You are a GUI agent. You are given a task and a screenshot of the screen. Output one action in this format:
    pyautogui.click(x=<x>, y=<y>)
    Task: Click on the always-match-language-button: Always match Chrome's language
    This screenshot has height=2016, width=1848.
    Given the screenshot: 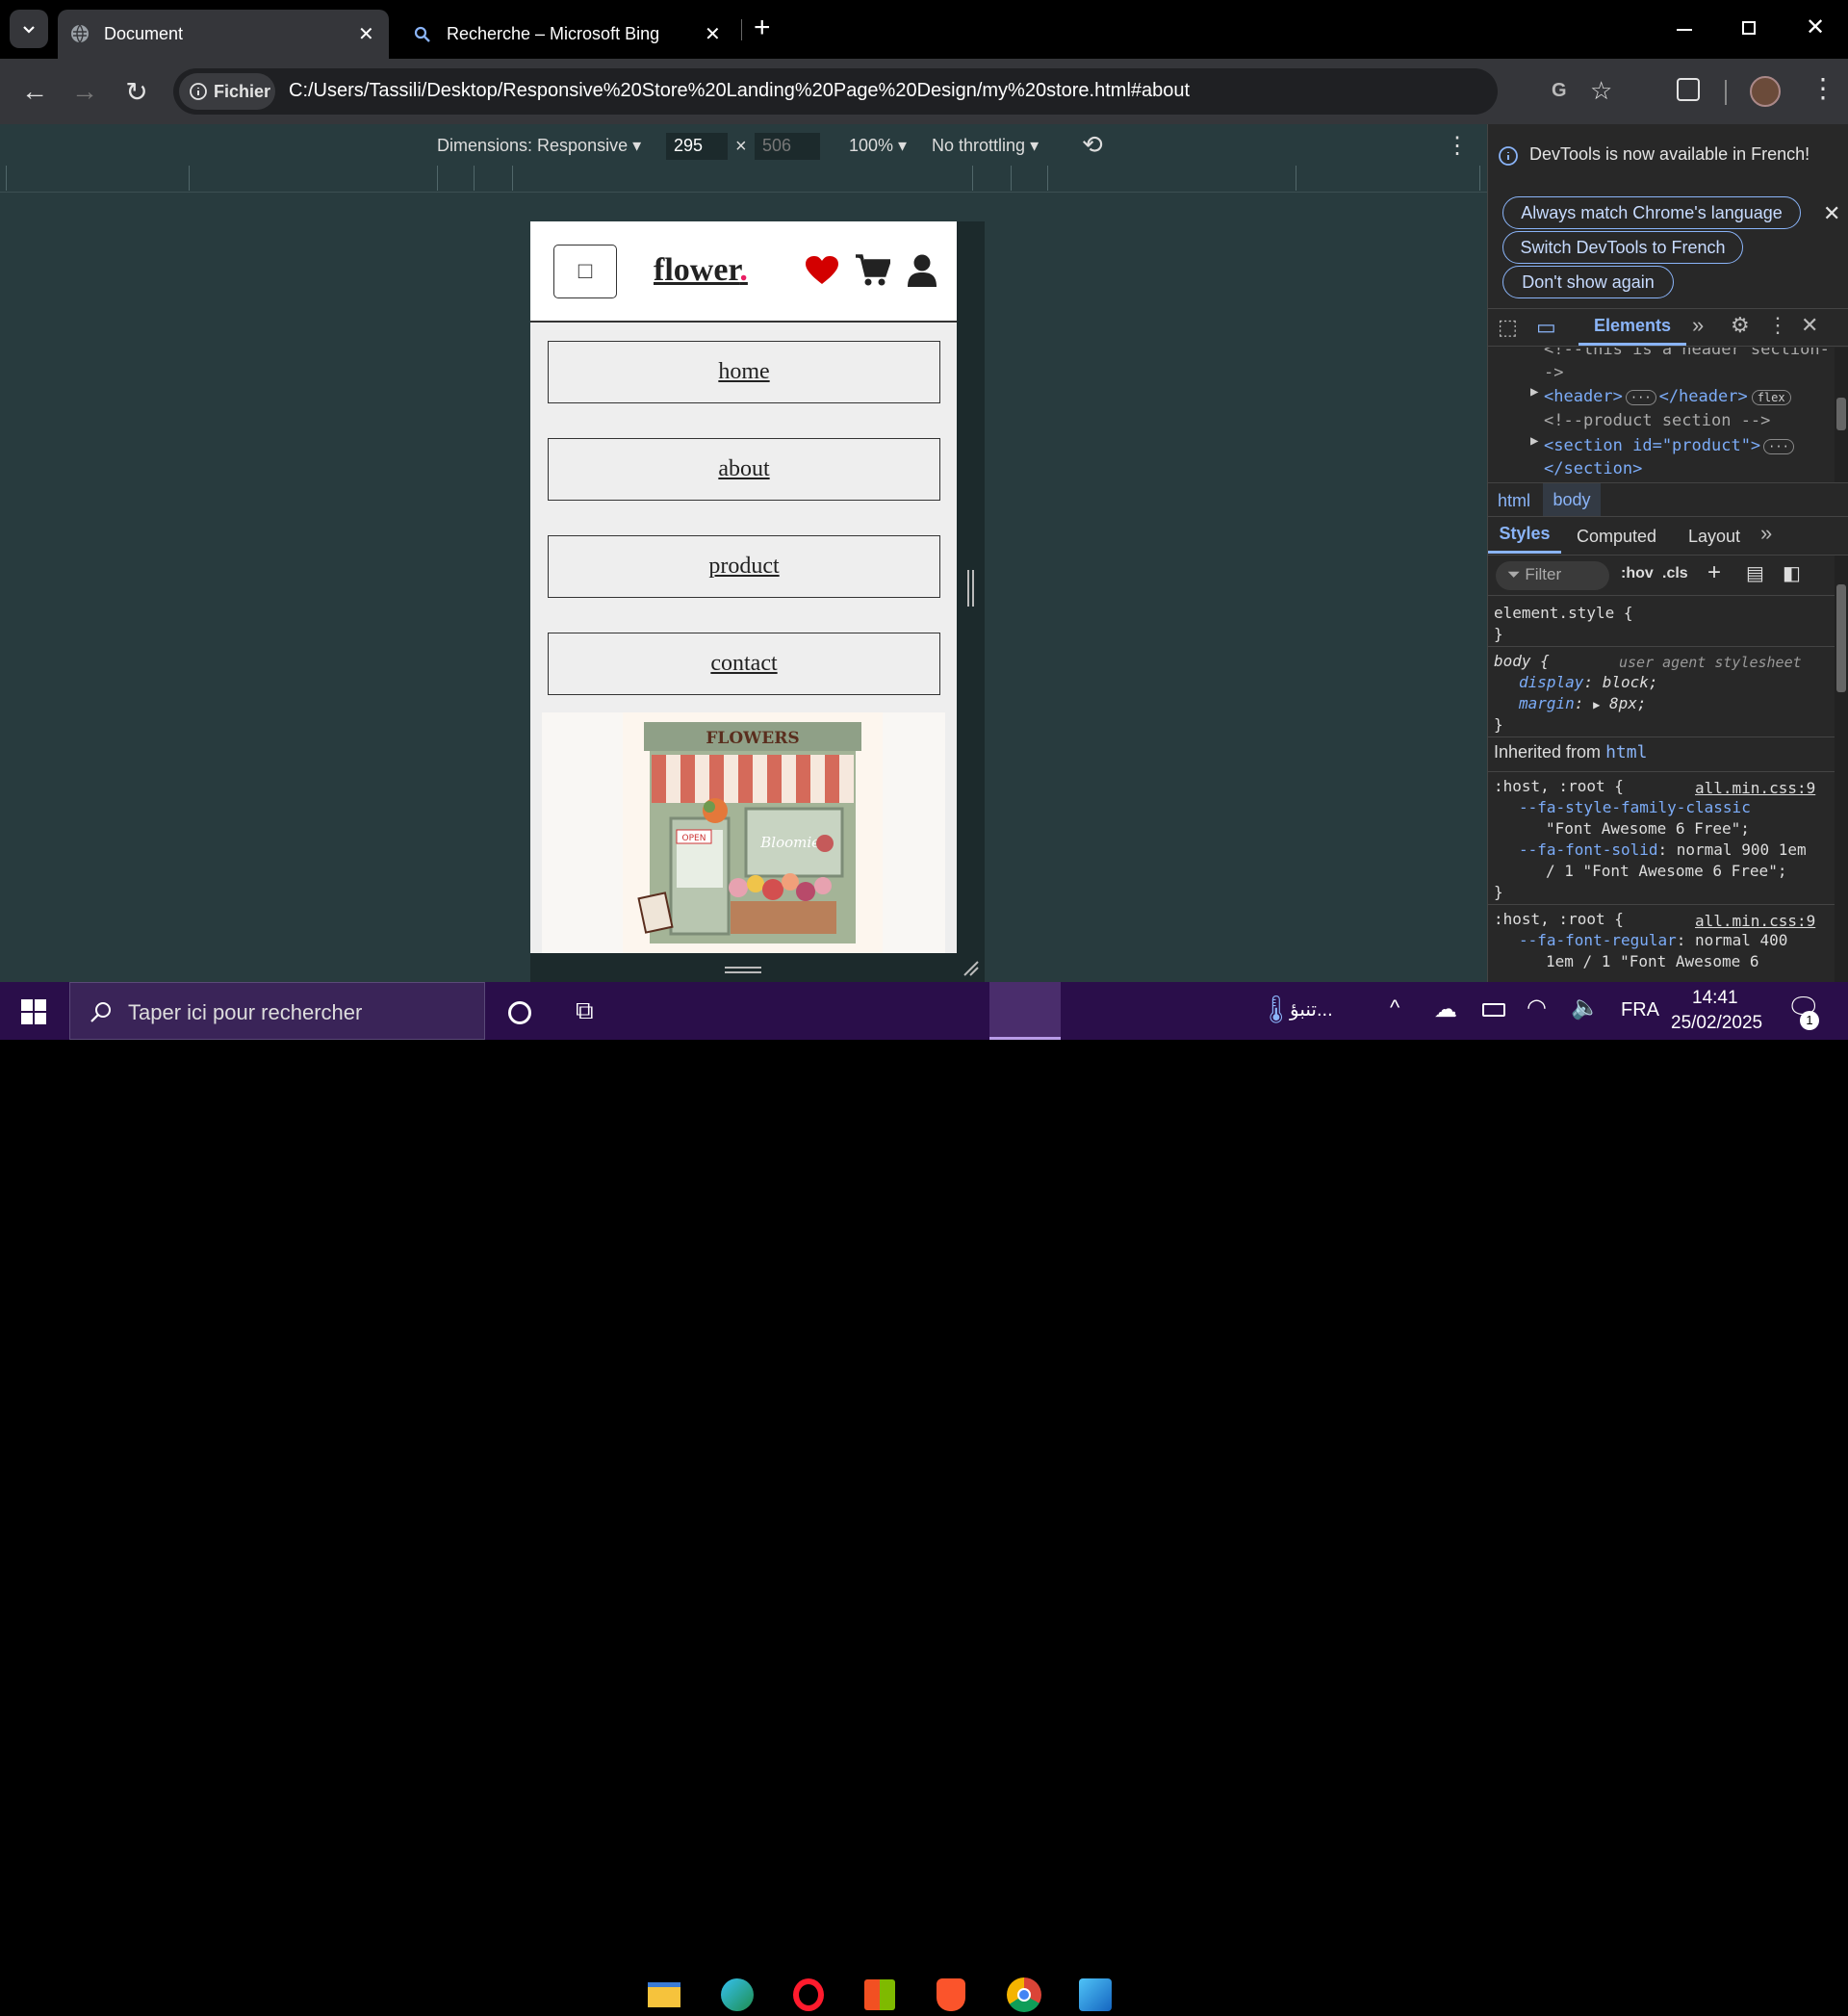 What is the action you would take?
    pyautogui.click(x=1651, y=212)
    